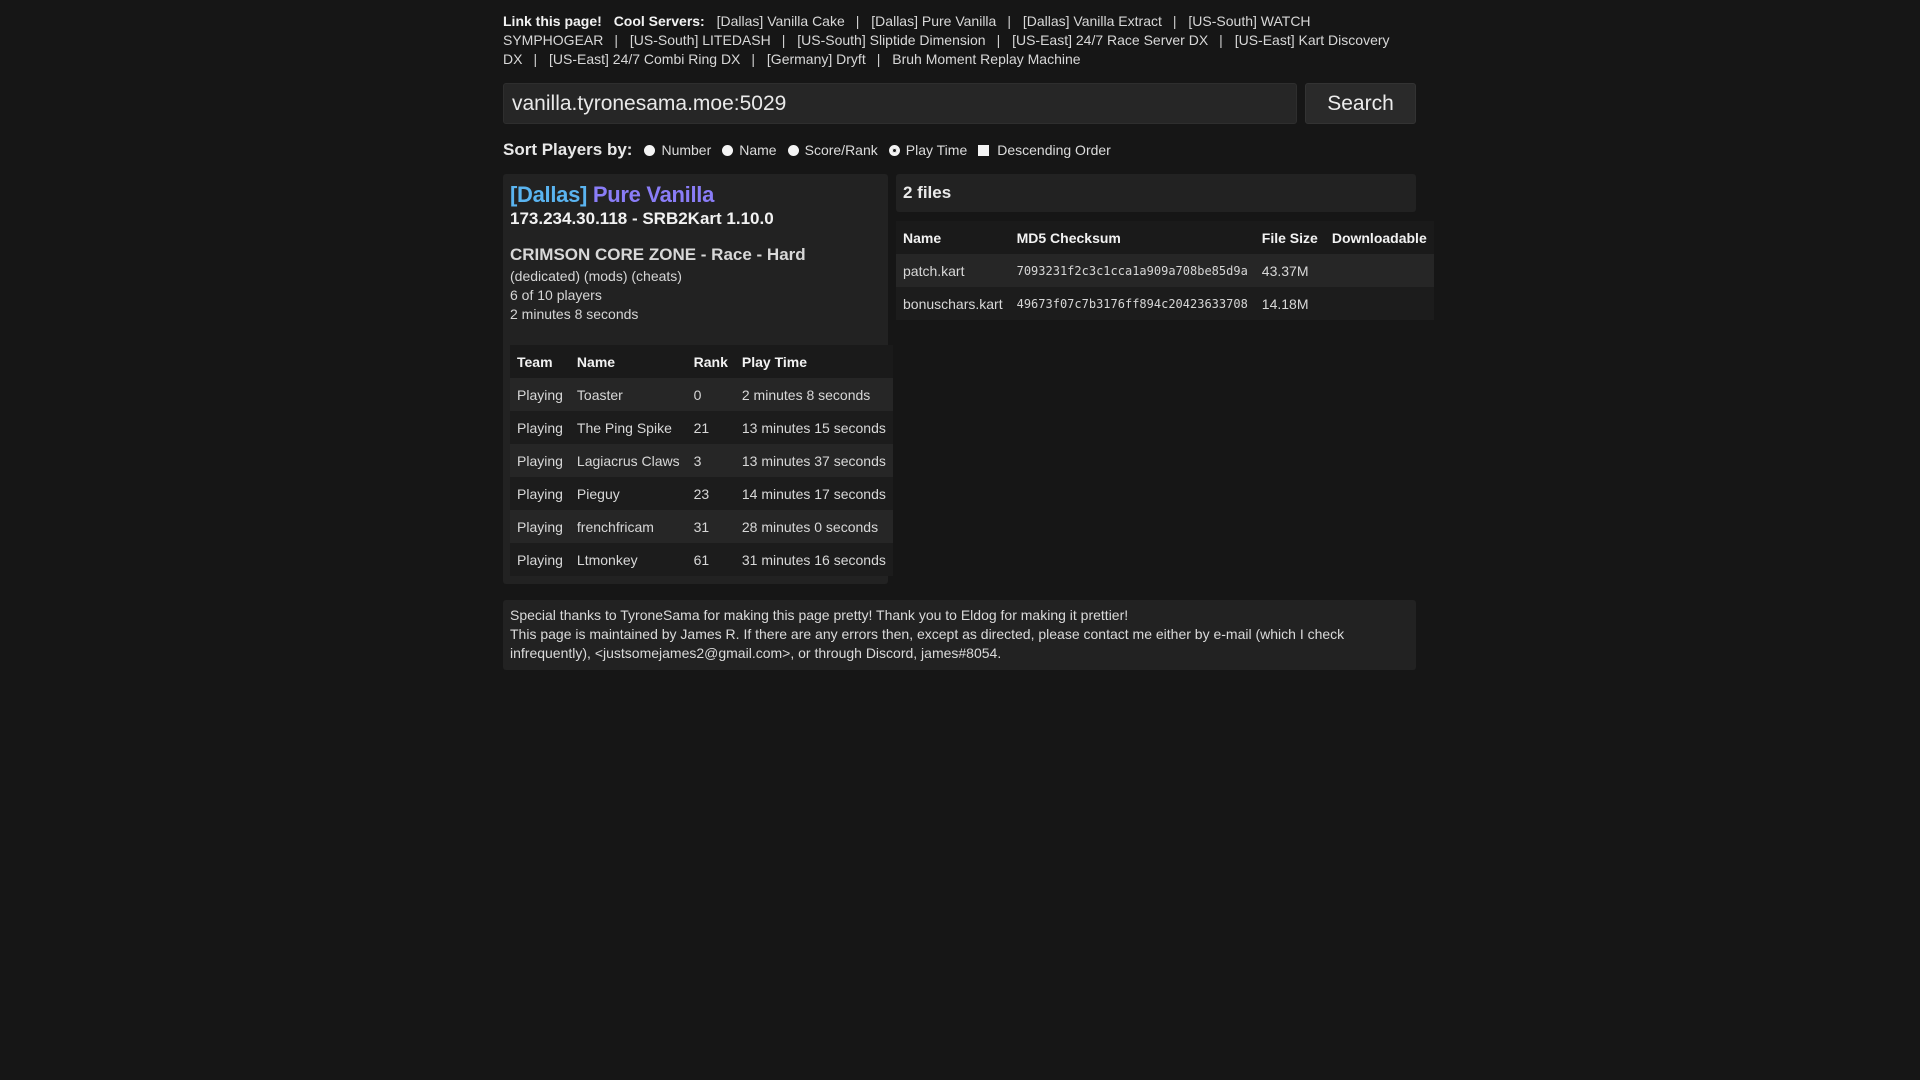 This screenshot has width=1920, height=1080. What do you see at coordinates (781, 21) in the screenshot?
I see `server-link-dallas-vanilla-cake: [Dallas] Vanilla Cake` at bounding box center [781, 21].